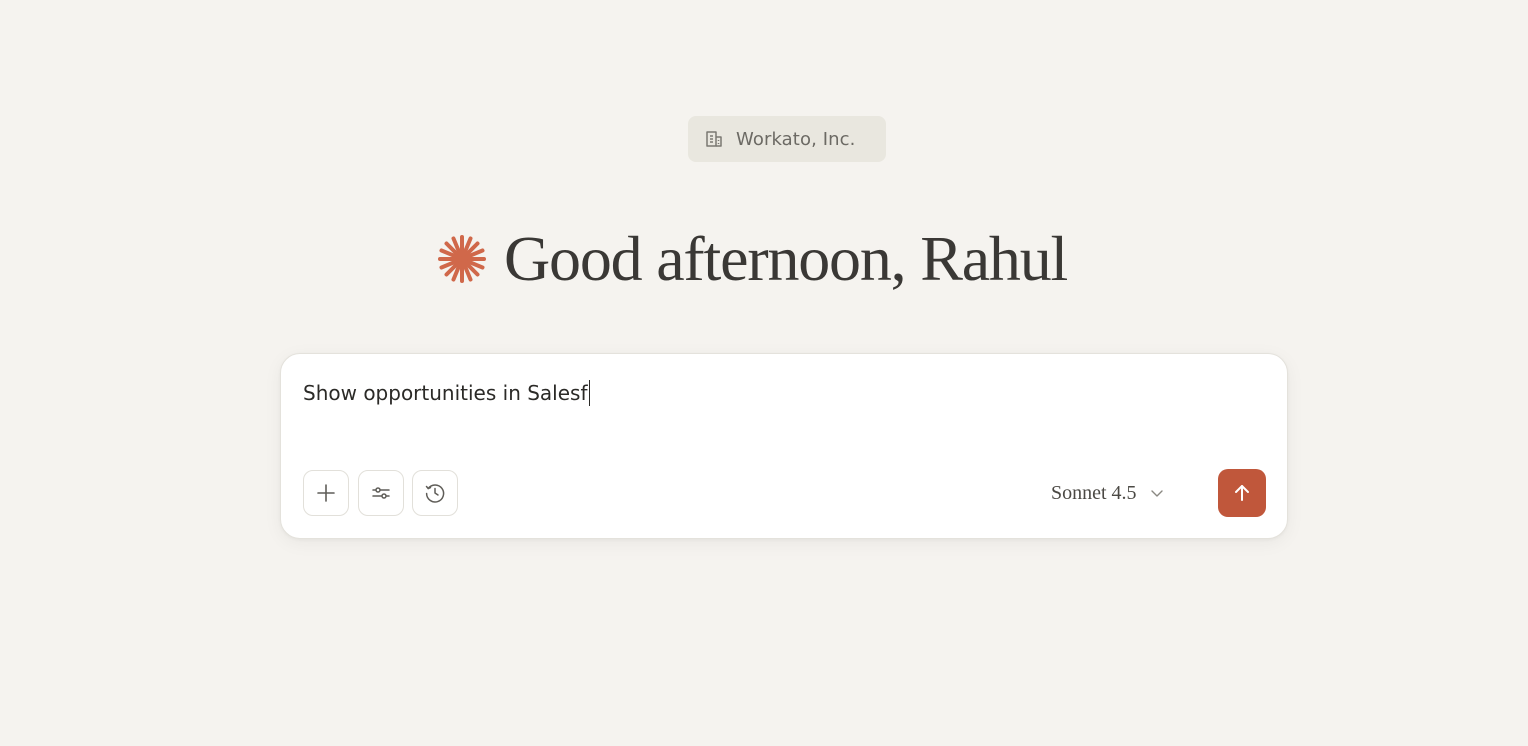 Image resolution: width=1528 pixels, height=746 pixels. Describe the element at coordinates (1094, 492) in the screenshot. I see `model-label: Sonnet 4.5` at that location.